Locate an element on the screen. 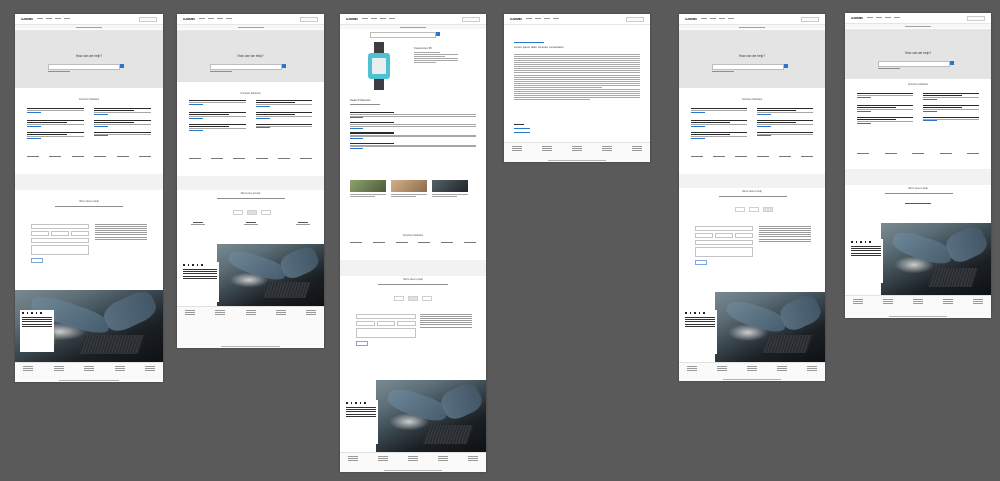  product-image is located at coordinates (379, 66).